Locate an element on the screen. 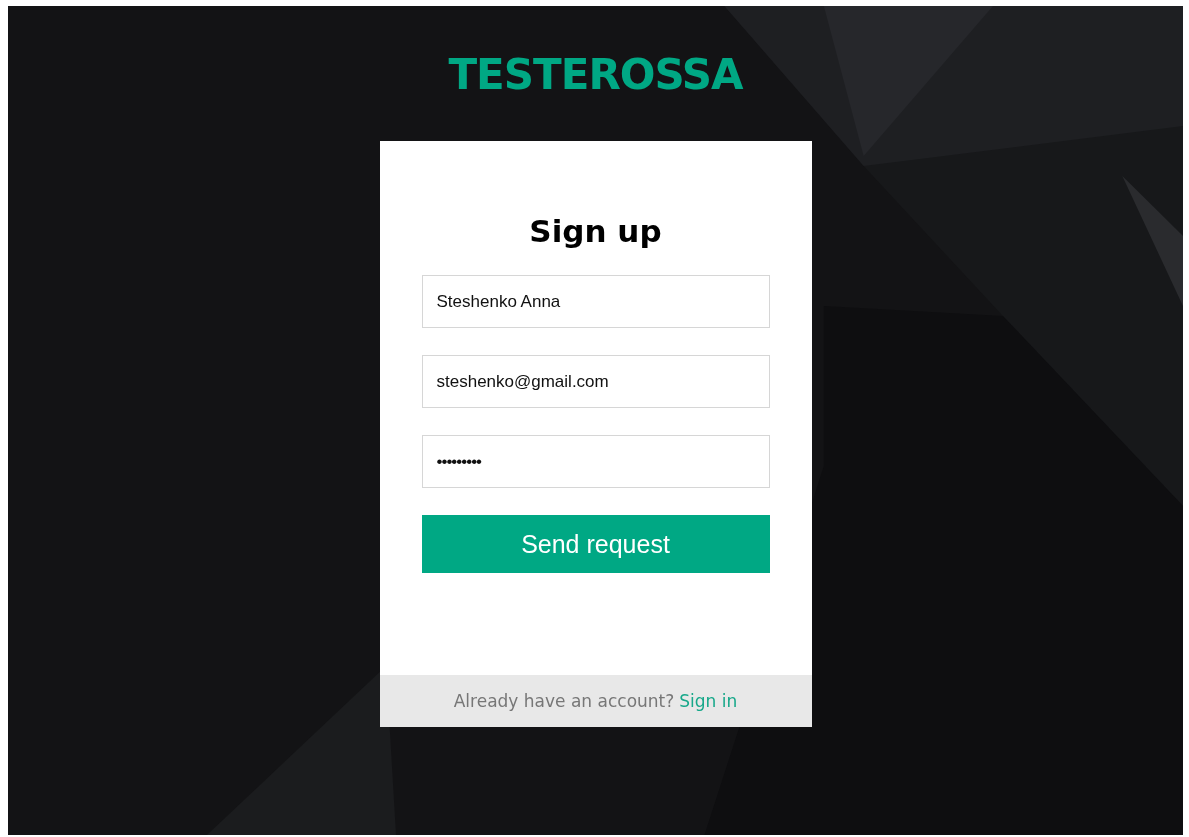 This screenshot has width=1189, height=837. form-title: Sign up is located at coordinates (595, 231).